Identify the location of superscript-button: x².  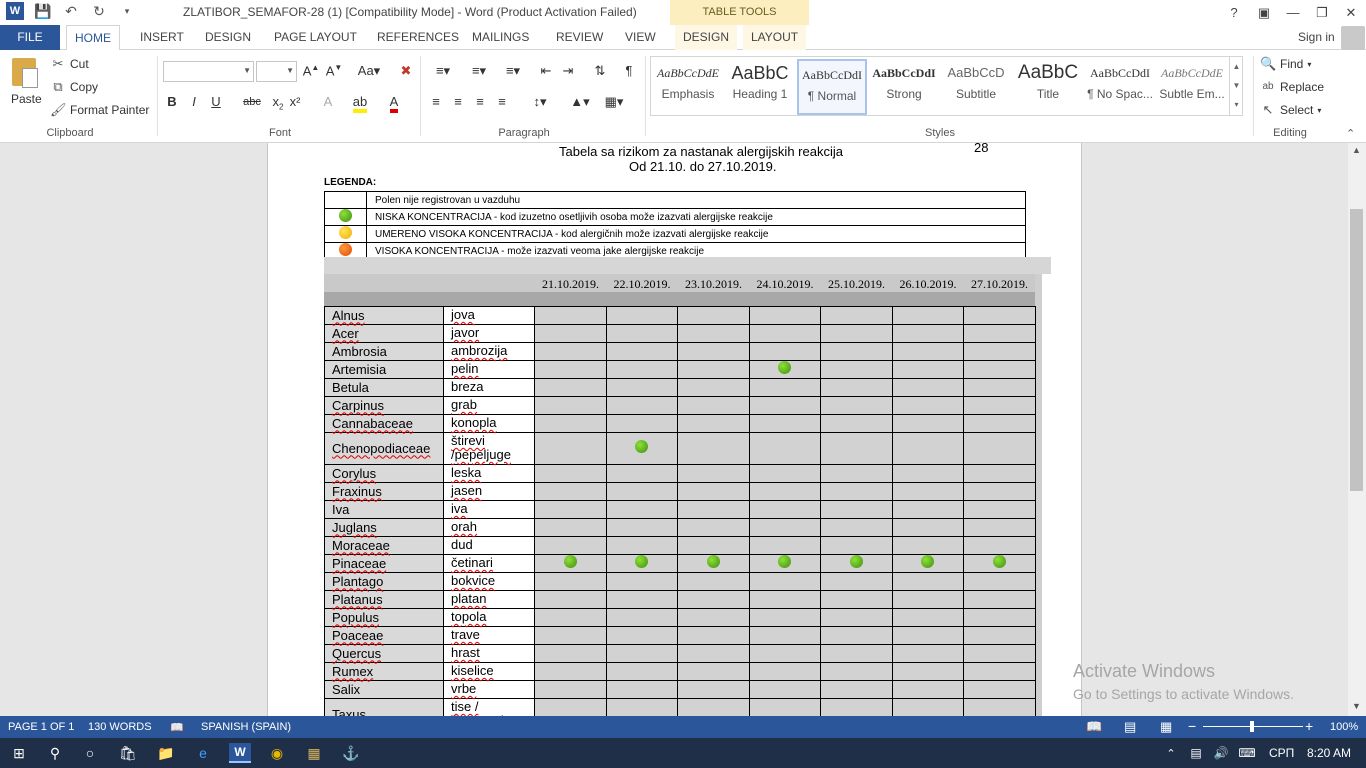
(295, 101).